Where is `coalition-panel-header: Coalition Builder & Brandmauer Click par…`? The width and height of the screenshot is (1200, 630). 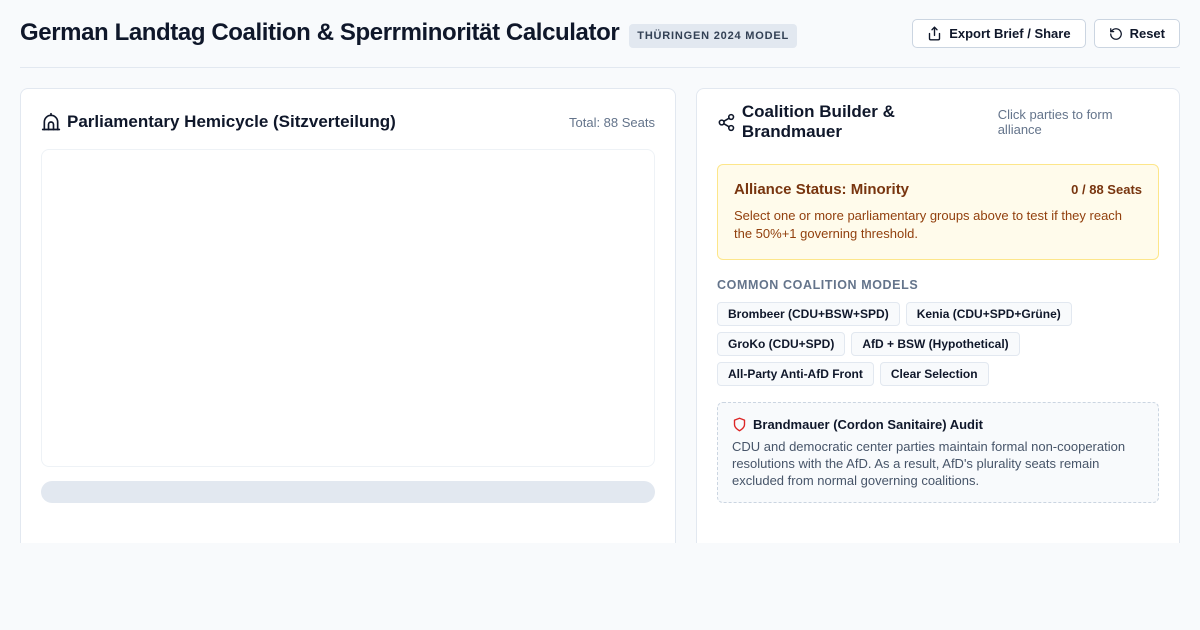 coalition-panel-header: Coalition Builder & Brandmauer Click par… is located at coordinates (938, 121).